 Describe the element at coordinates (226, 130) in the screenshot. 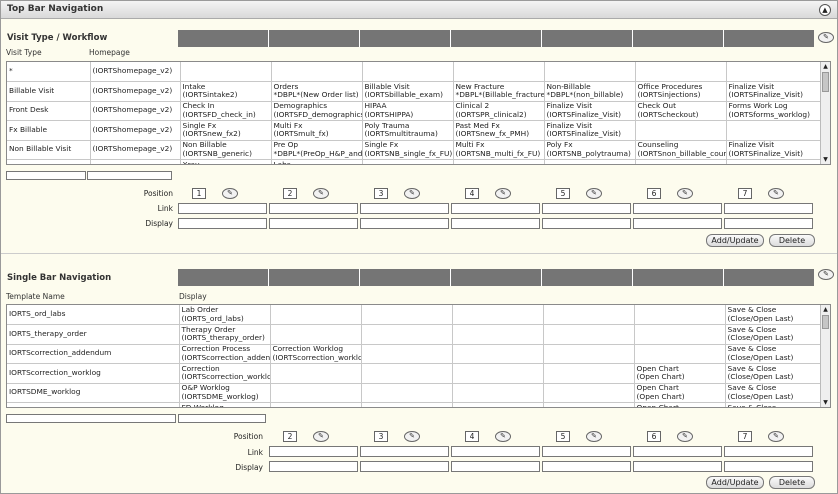

I see `table-cell: Single Fx (IORTSnew_fx2)` at that location.